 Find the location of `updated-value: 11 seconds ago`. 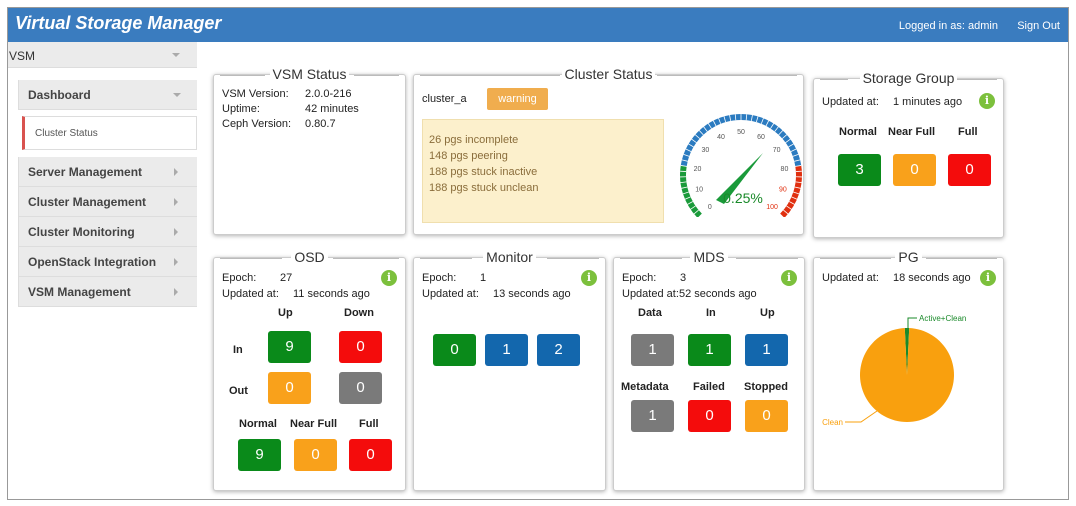

updated-value: 11 seconds ago is located at coordinates (331, 294).